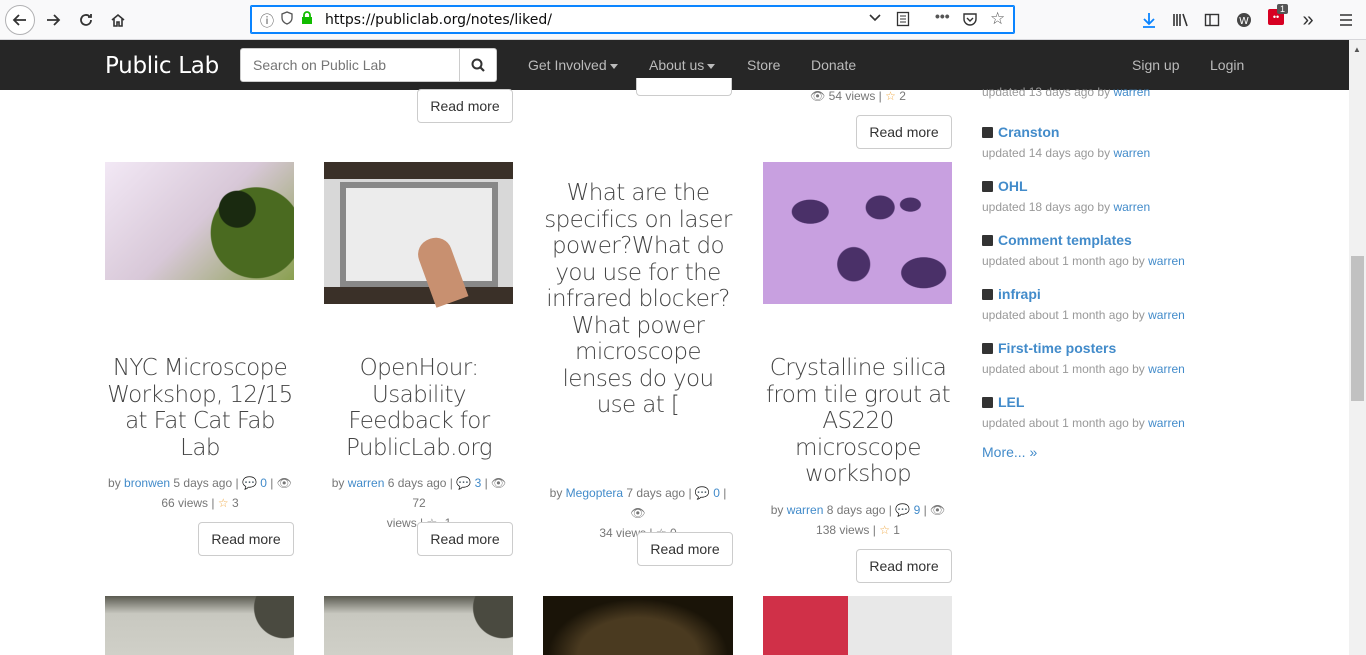 This screenshot has width=1366, height=655. I want to click on info-icon: ⓘ, so click(267, 21).